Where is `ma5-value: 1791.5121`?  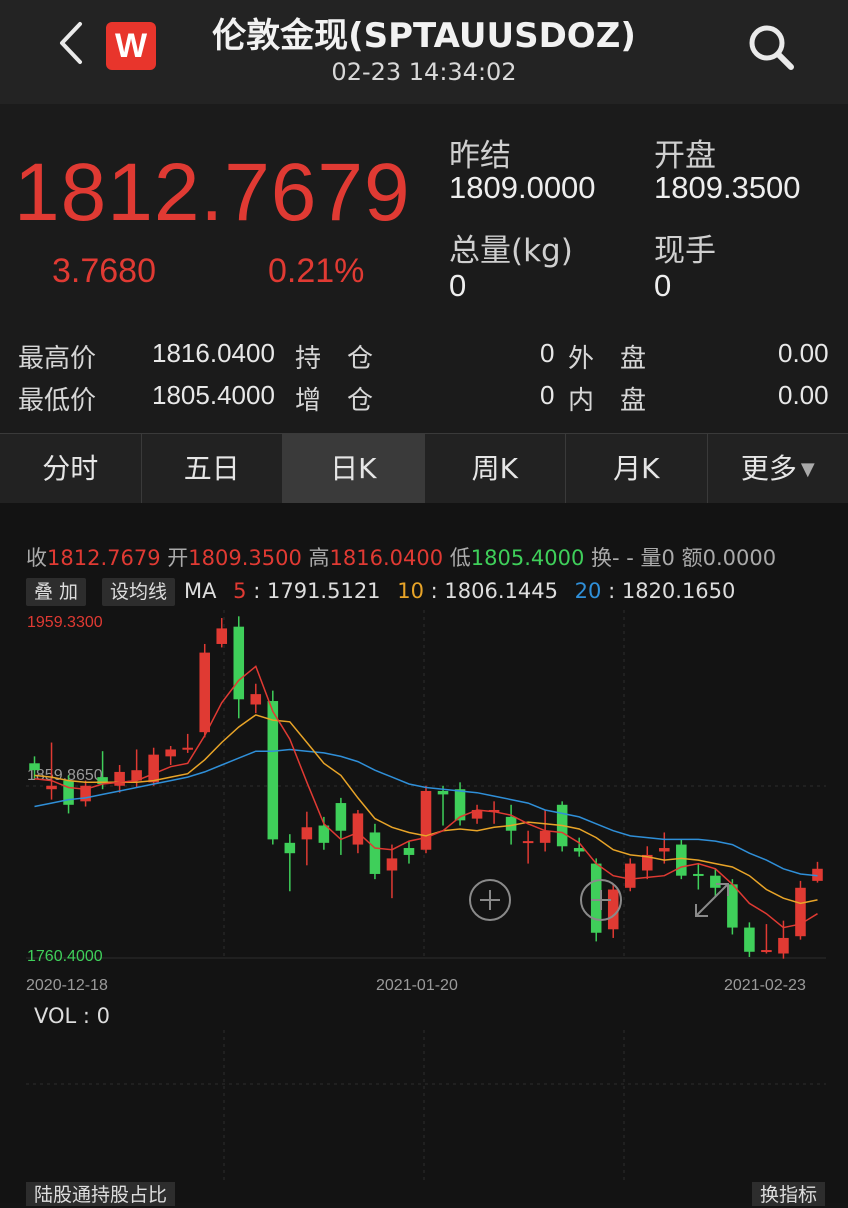 ma5-value: 1791.5121 is located at coordinates (324, 591).